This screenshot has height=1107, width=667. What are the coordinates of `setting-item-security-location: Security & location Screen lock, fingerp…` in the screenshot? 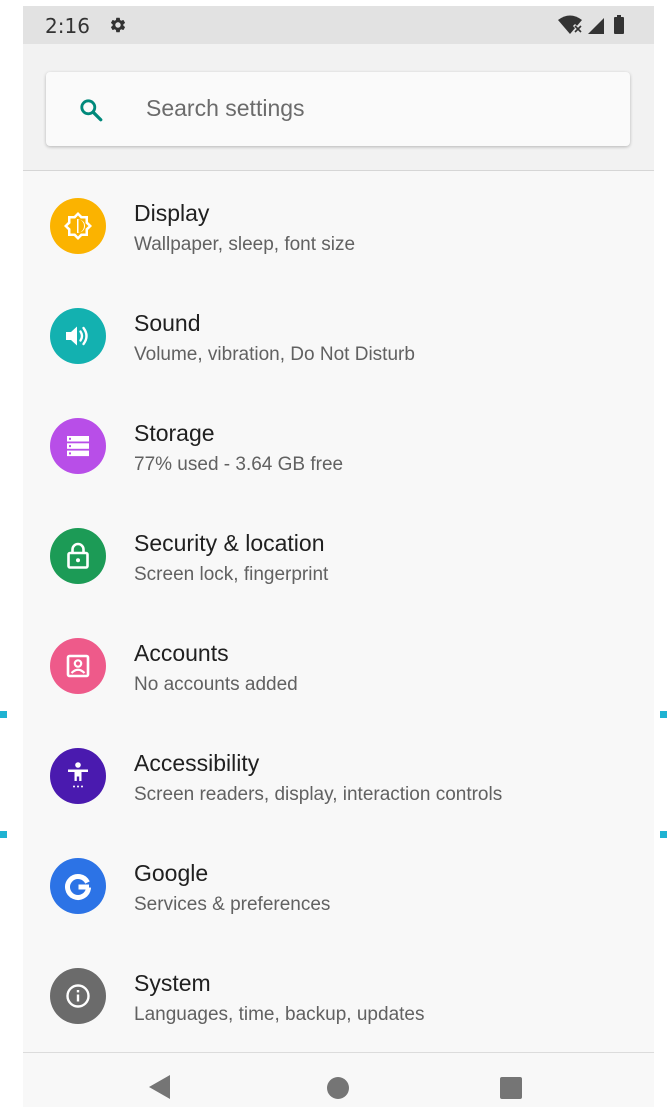 It's located at (338, 555).